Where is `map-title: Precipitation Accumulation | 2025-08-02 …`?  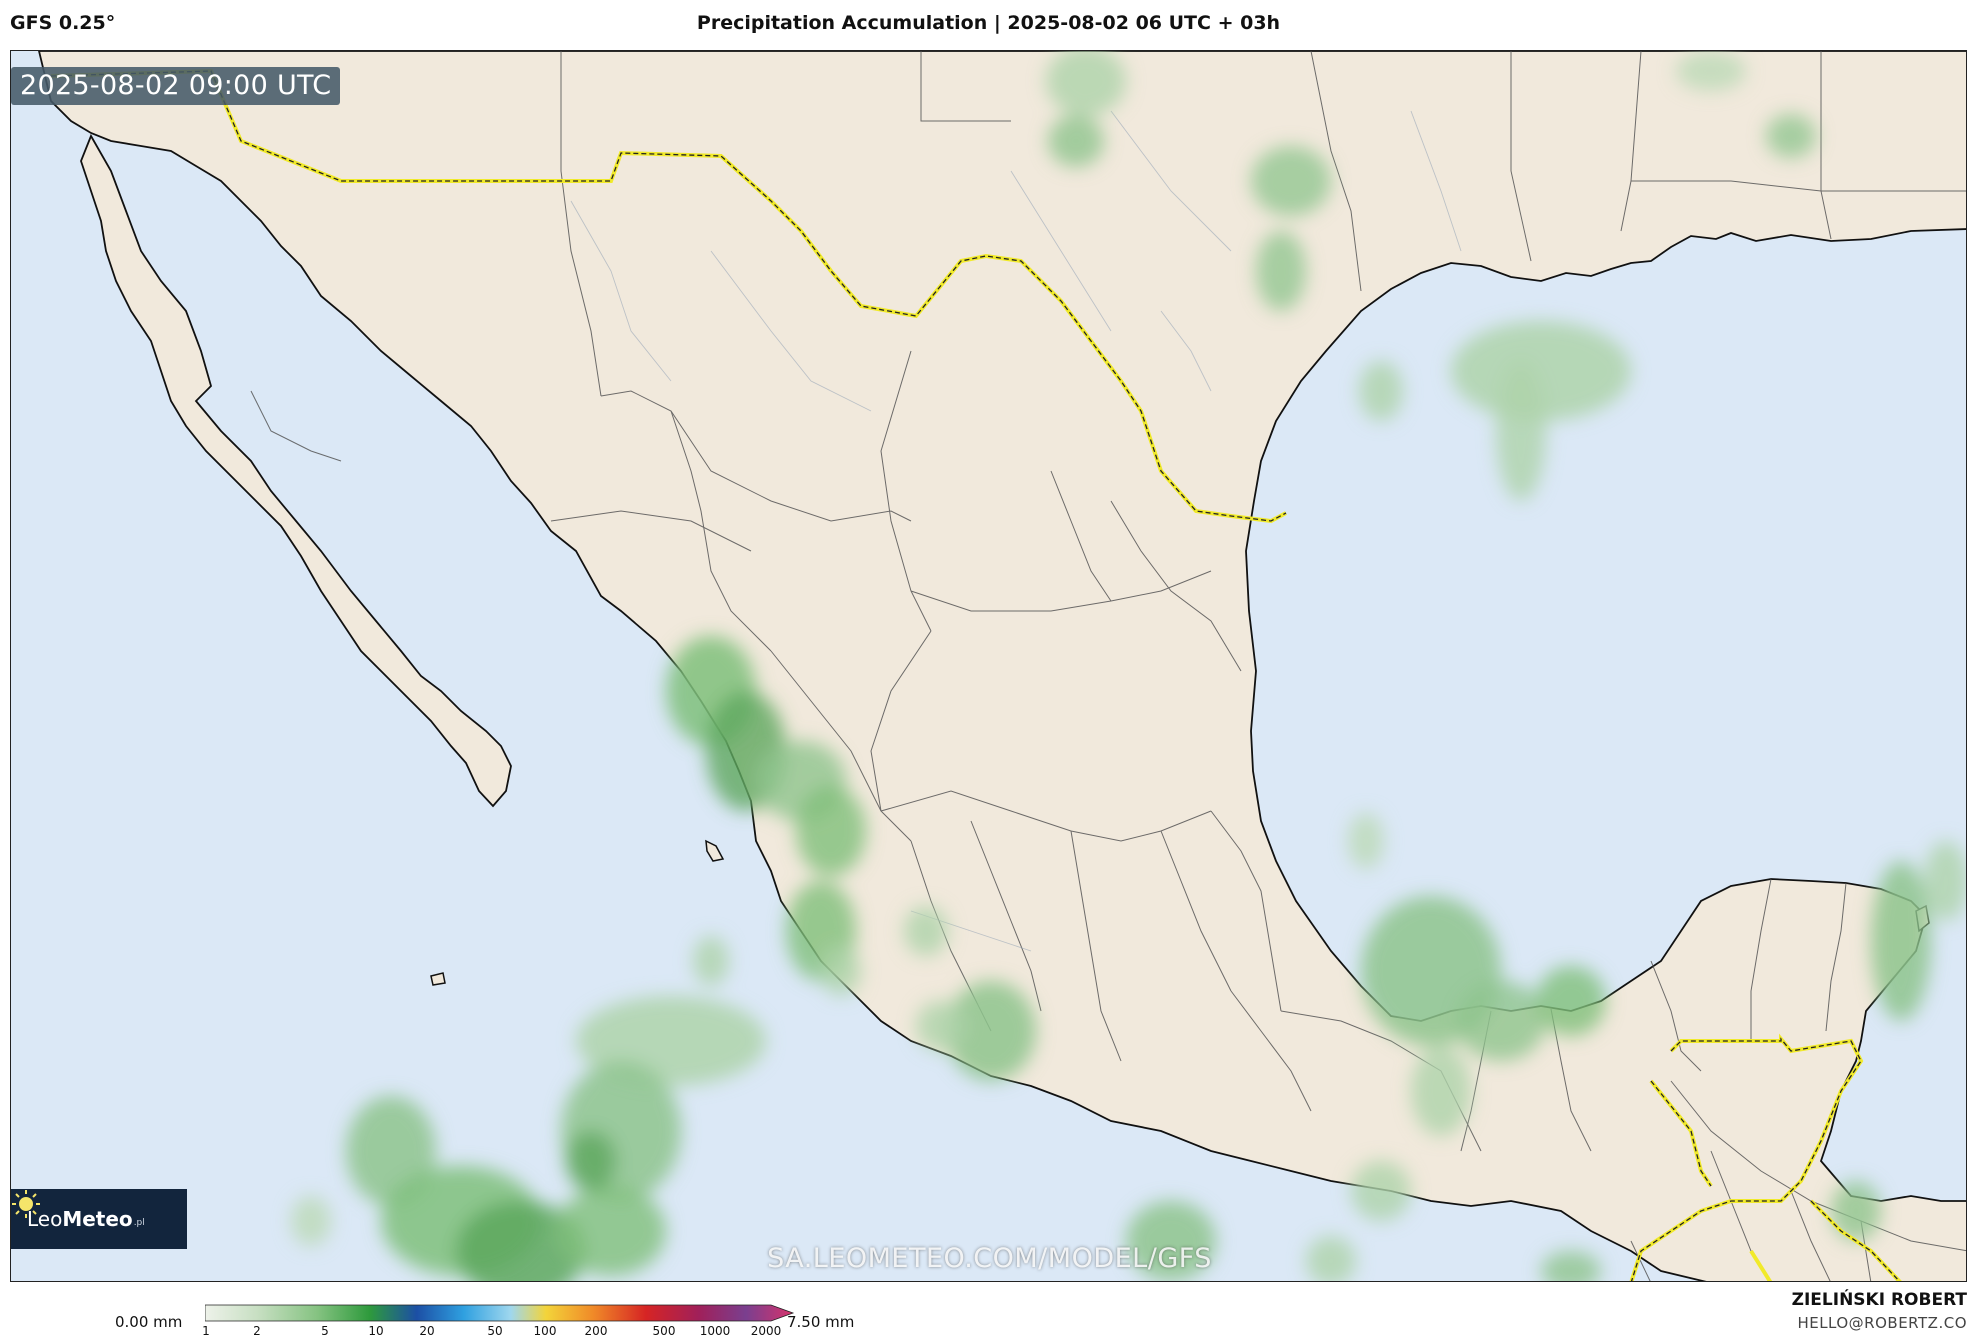 map-title: Precipitation Accumulation | 2025-08-02 … is located at coordinates (988, 23).